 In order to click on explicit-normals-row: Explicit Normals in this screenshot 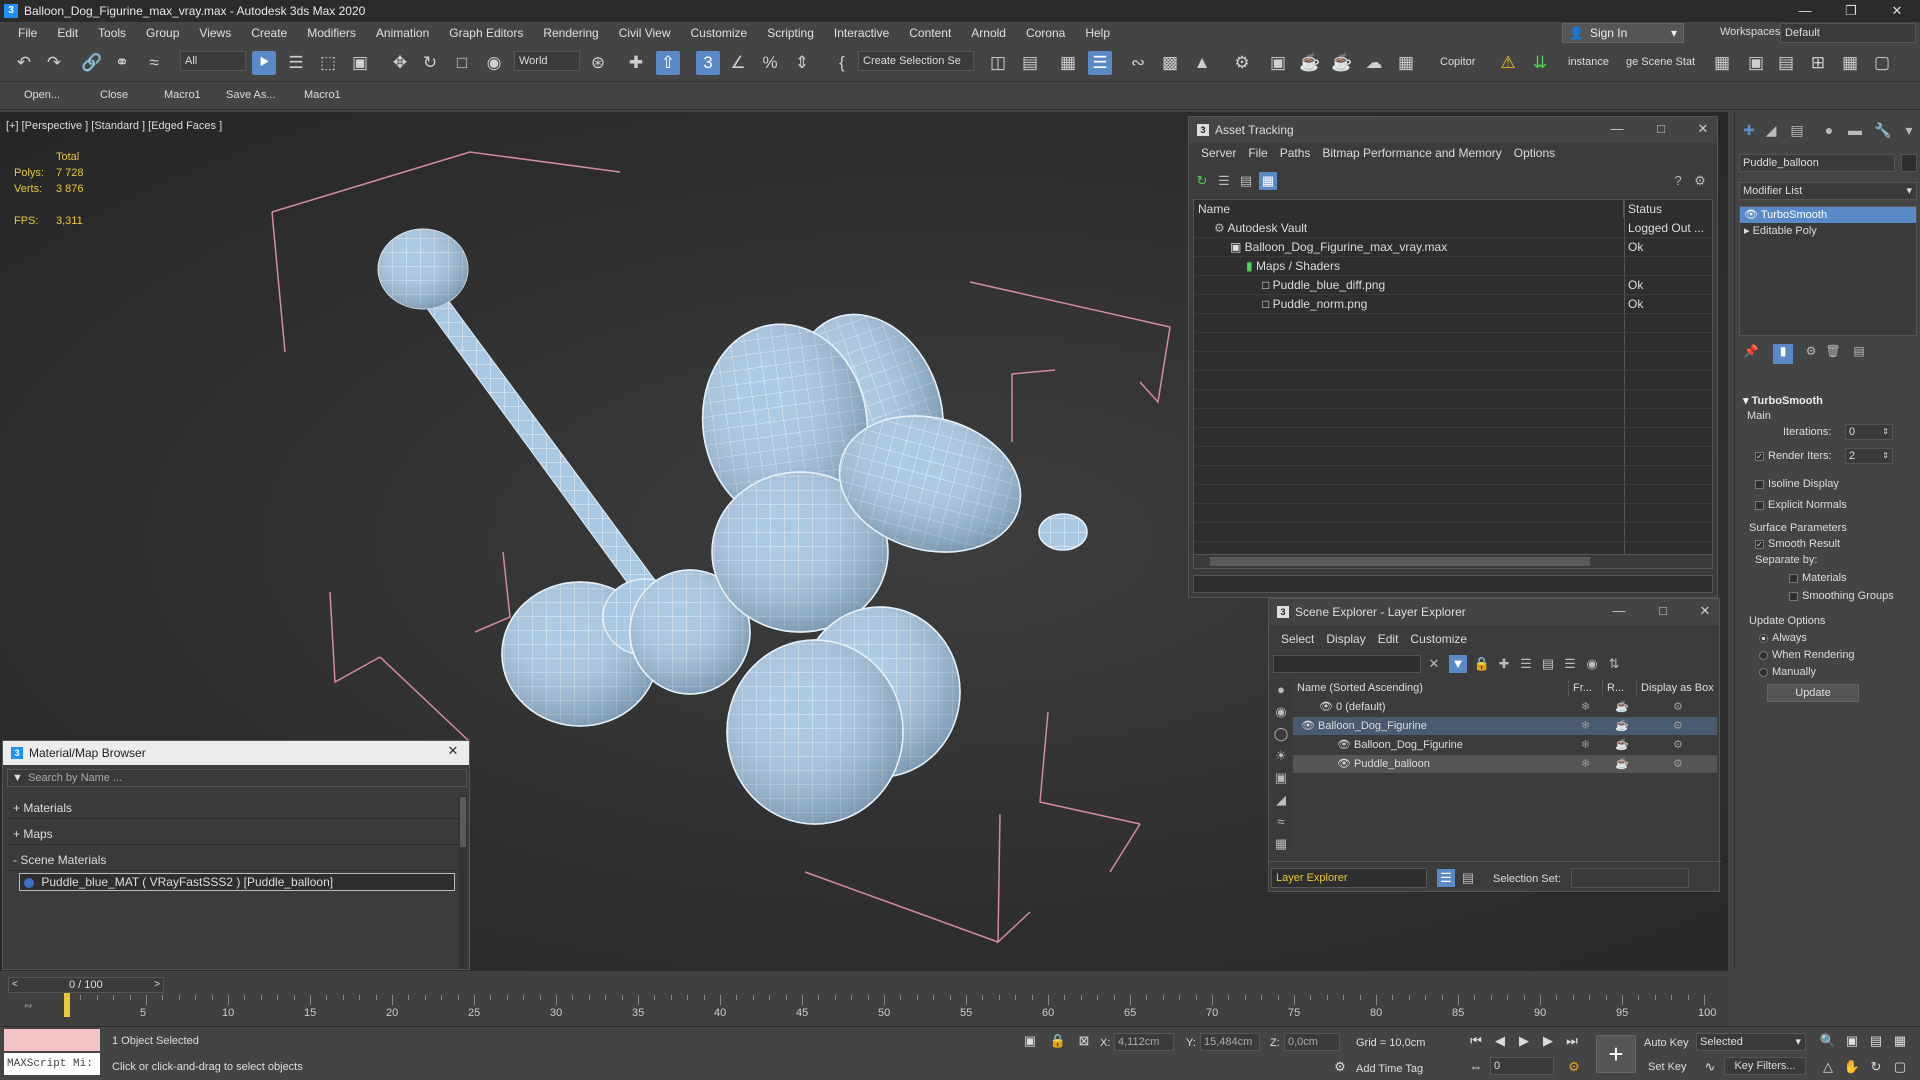, I will do `click(1827, 505)`.